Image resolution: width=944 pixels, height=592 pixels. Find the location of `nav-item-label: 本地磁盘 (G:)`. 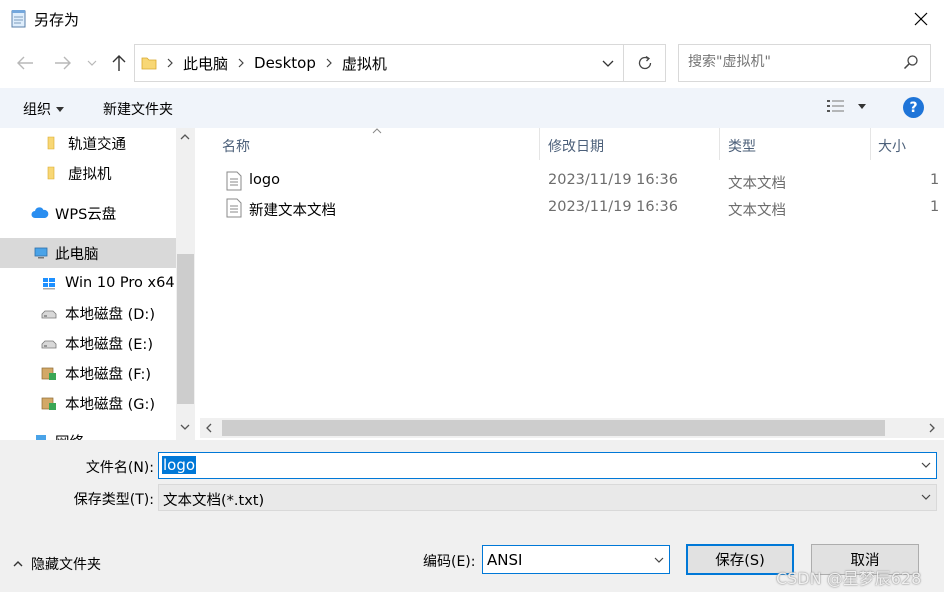

nav-item-label: 本地磁盘 (G:) is located at coordinates (110, 404).